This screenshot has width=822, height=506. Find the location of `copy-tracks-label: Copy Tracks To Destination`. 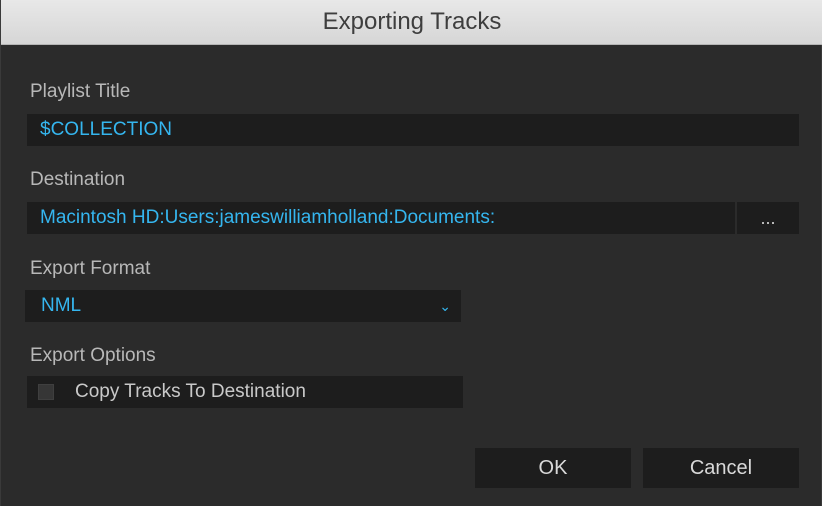

copy-tracks-label: Copy Tracks To Destination is located at coordinates (190, 391).